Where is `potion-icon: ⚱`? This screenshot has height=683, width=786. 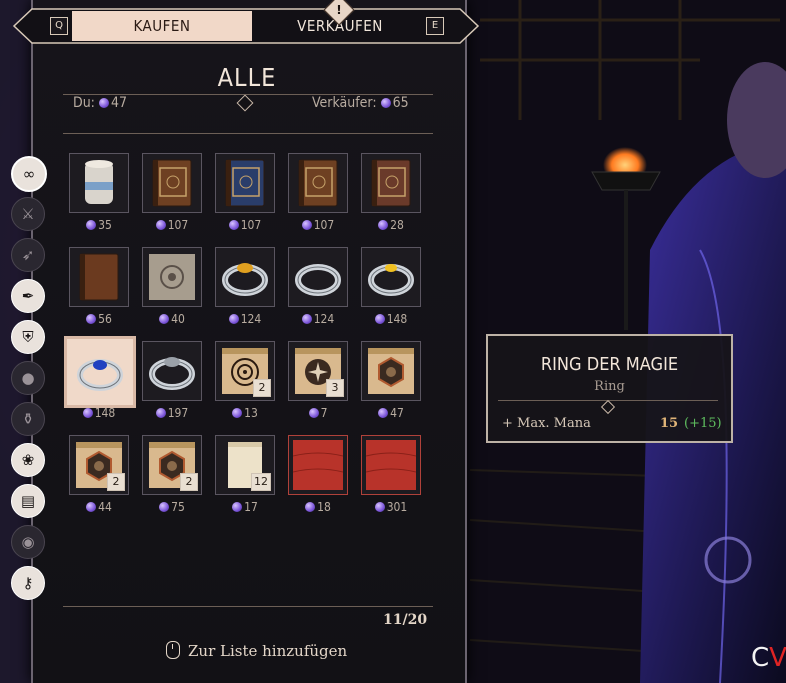
potion-icon: ⚱ is located at coordinates (28, 419).